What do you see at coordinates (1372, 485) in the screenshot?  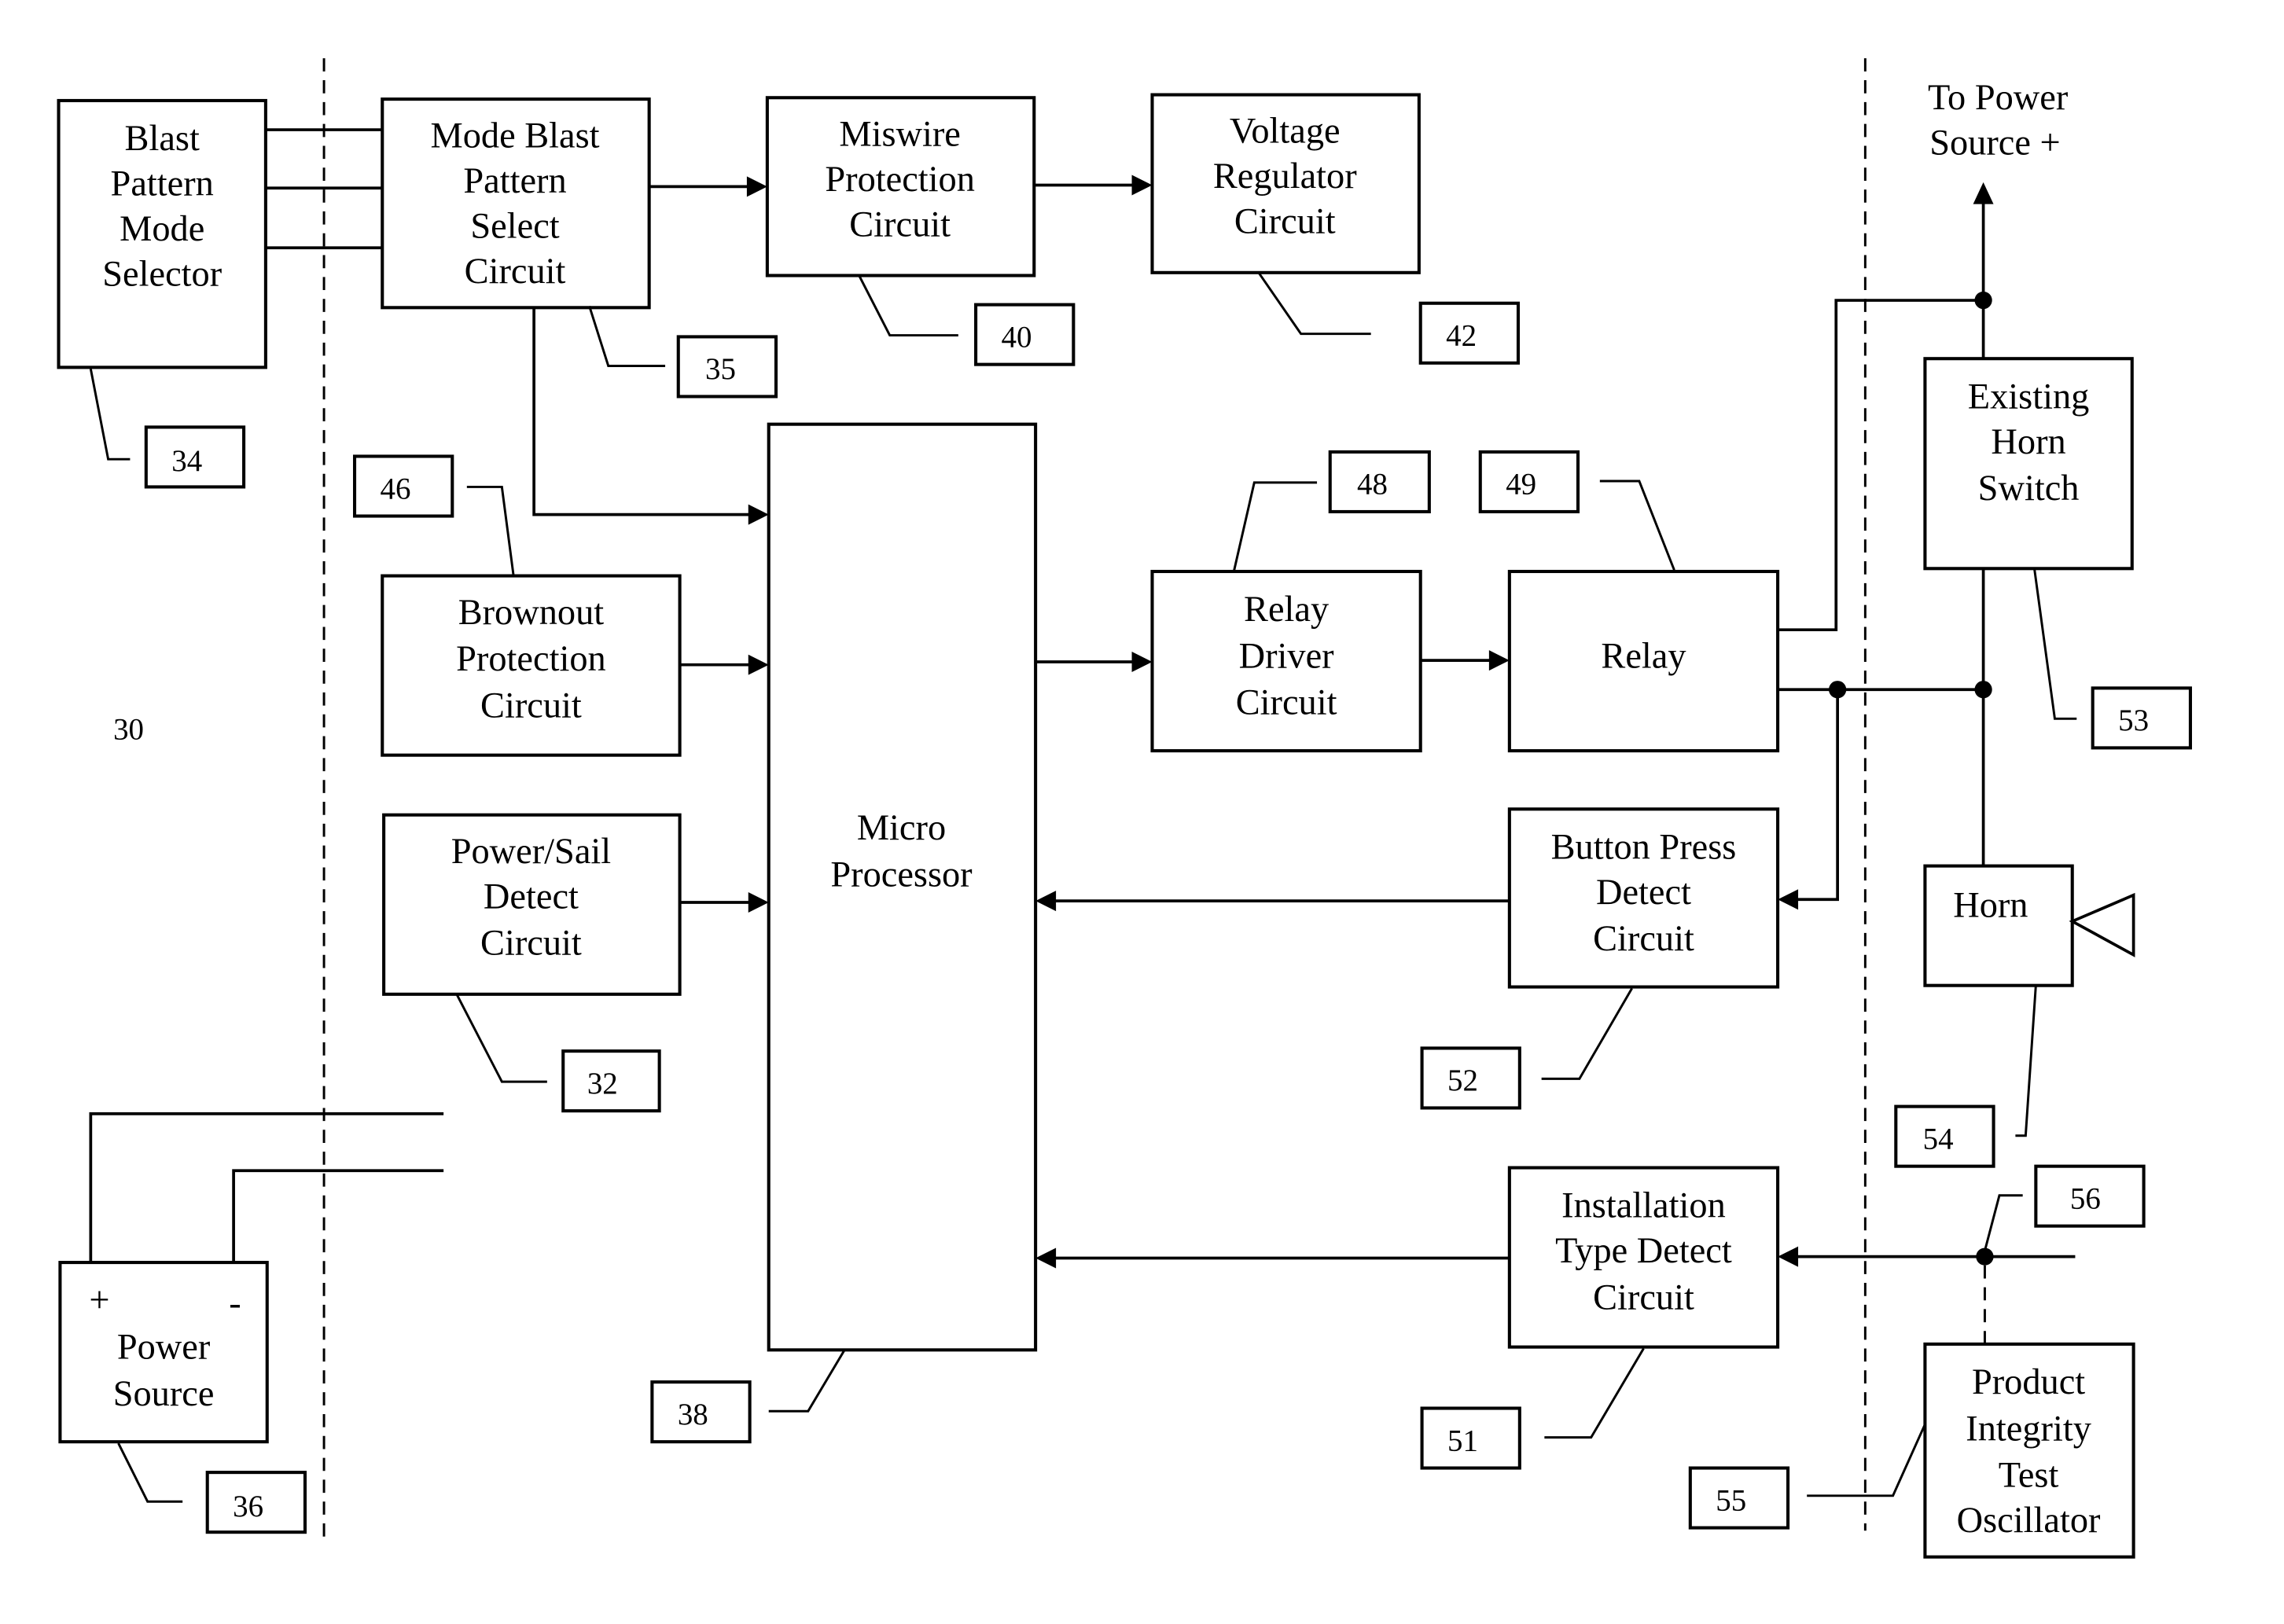 I see `svg-text: 48` at bounding box center [1372, 485].